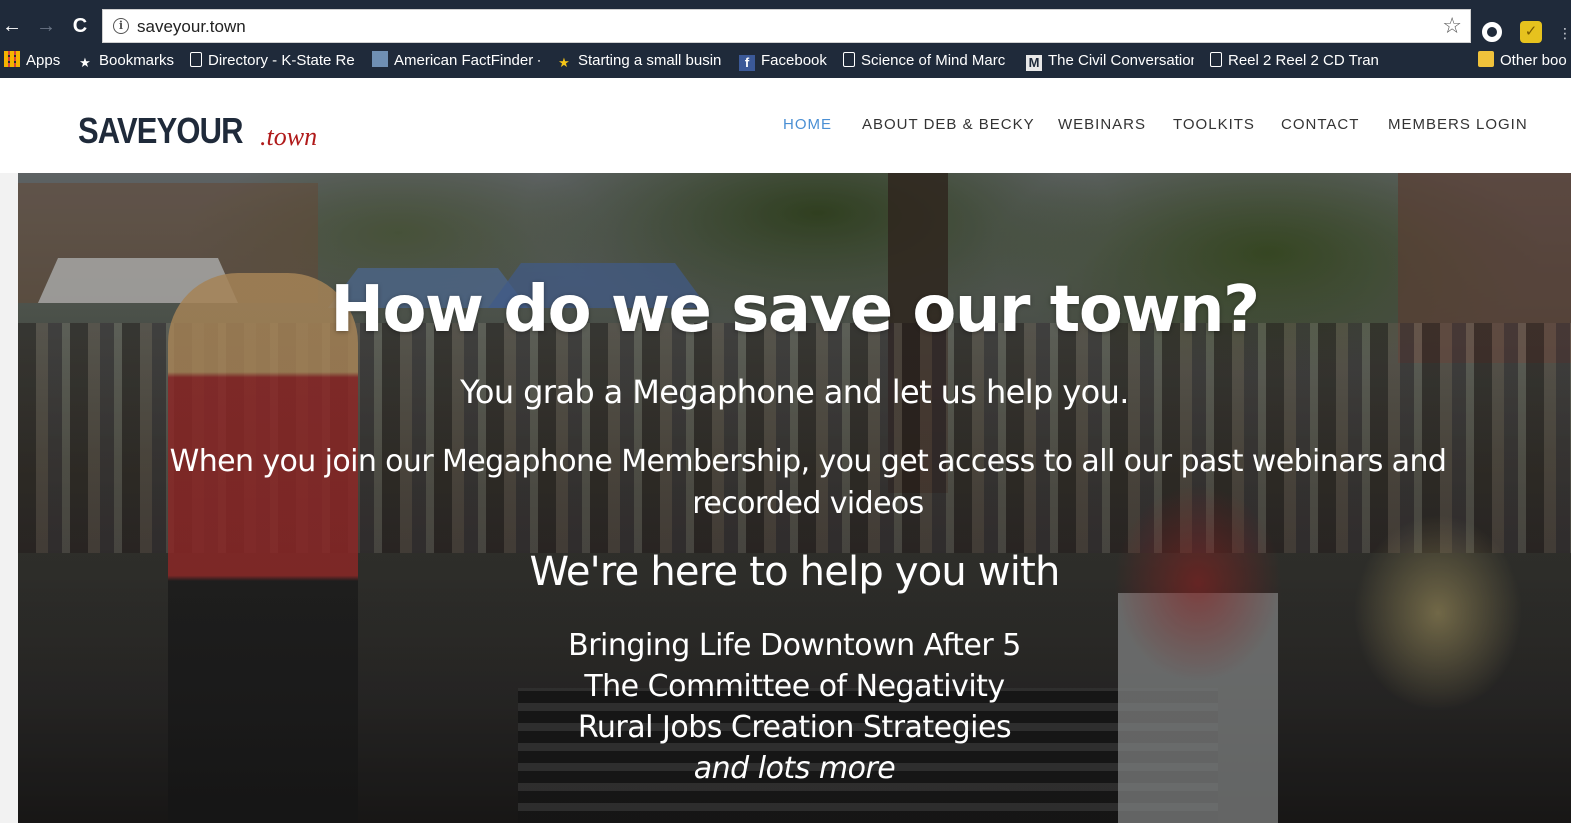  Describe the element at coordinates (121, 26) in the screenshot. I see `site-info-icon: i` at that location.